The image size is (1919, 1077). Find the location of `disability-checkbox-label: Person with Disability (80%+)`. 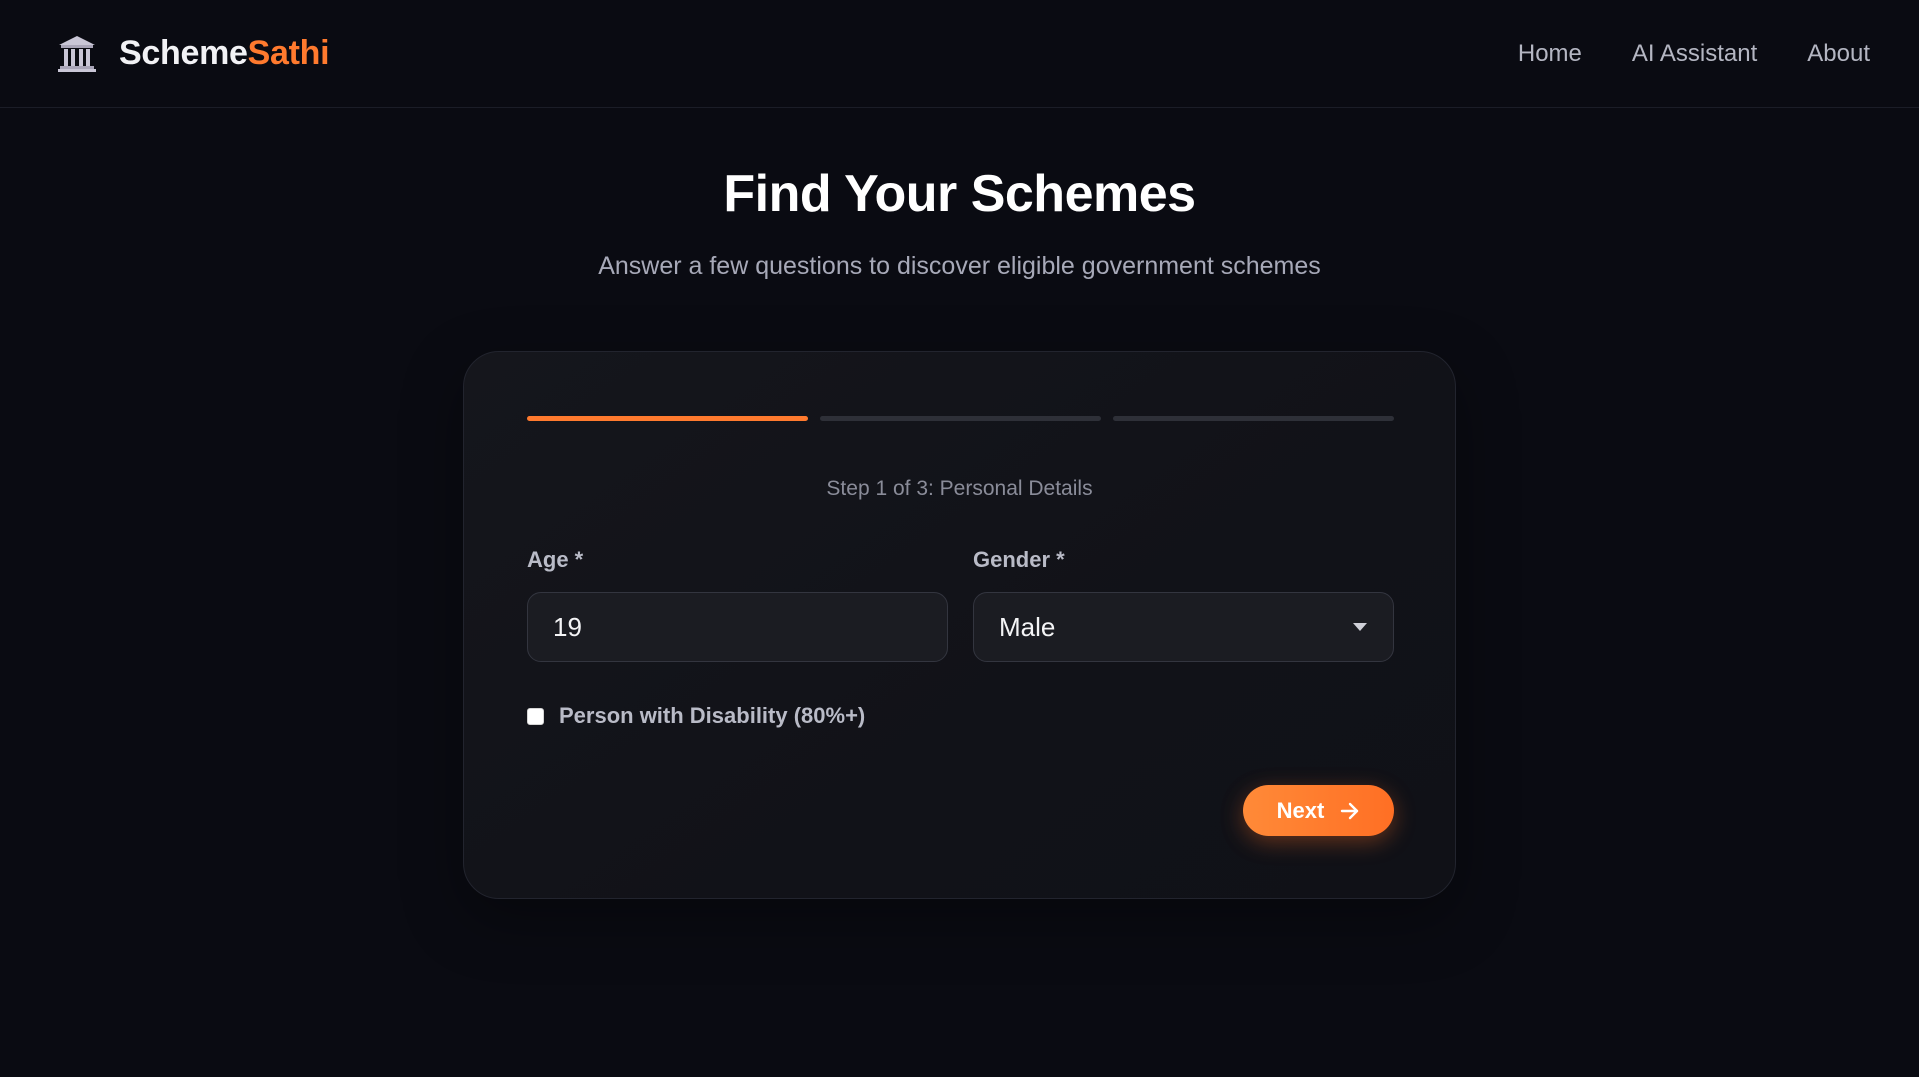

disability-checkbox-label: Person with Disability (80%+) is located at coordinates (712, 716).